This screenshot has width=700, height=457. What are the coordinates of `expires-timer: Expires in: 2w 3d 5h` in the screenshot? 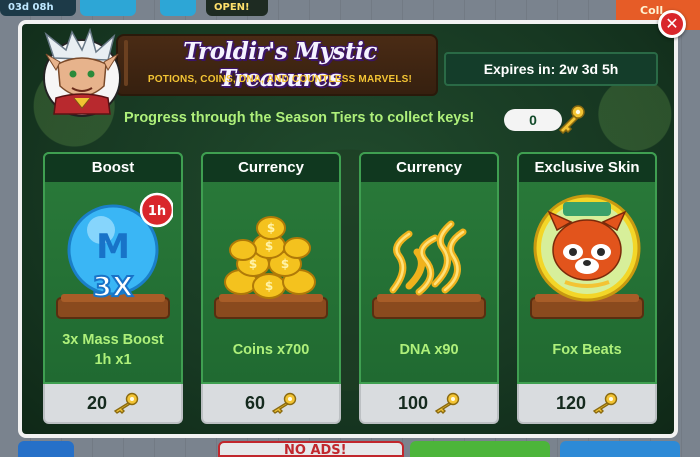 It's located at (551, 69).